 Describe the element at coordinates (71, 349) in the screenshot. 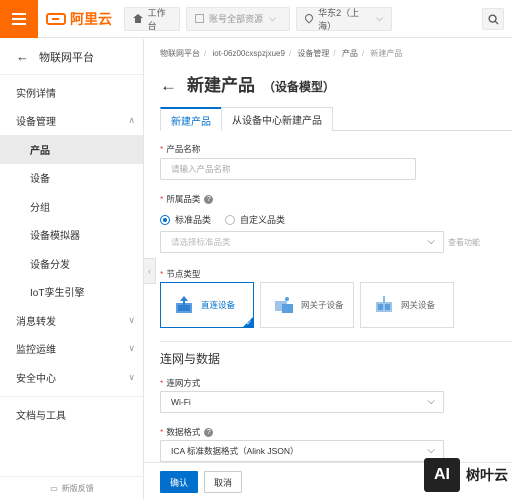

I see `sidebar-item-monitoring: 监控运维 ∨` at that location.